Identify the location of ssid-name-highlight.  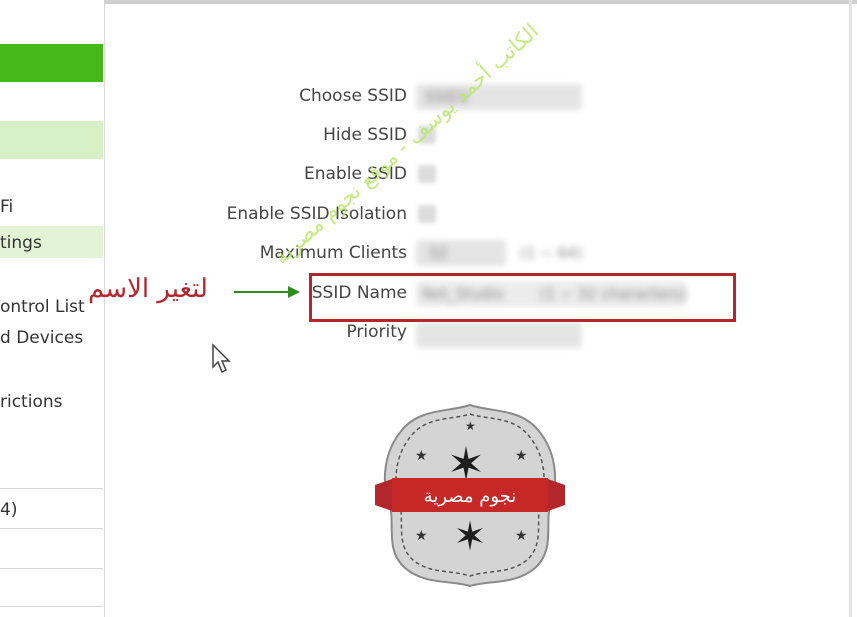
(522, 297).